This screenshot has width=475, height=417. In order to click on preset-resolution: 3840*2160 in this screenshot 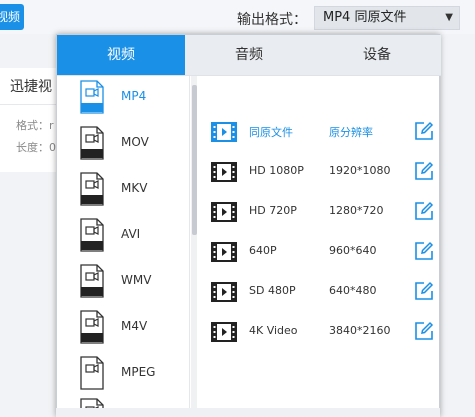, I will do `click(360, 330)`.